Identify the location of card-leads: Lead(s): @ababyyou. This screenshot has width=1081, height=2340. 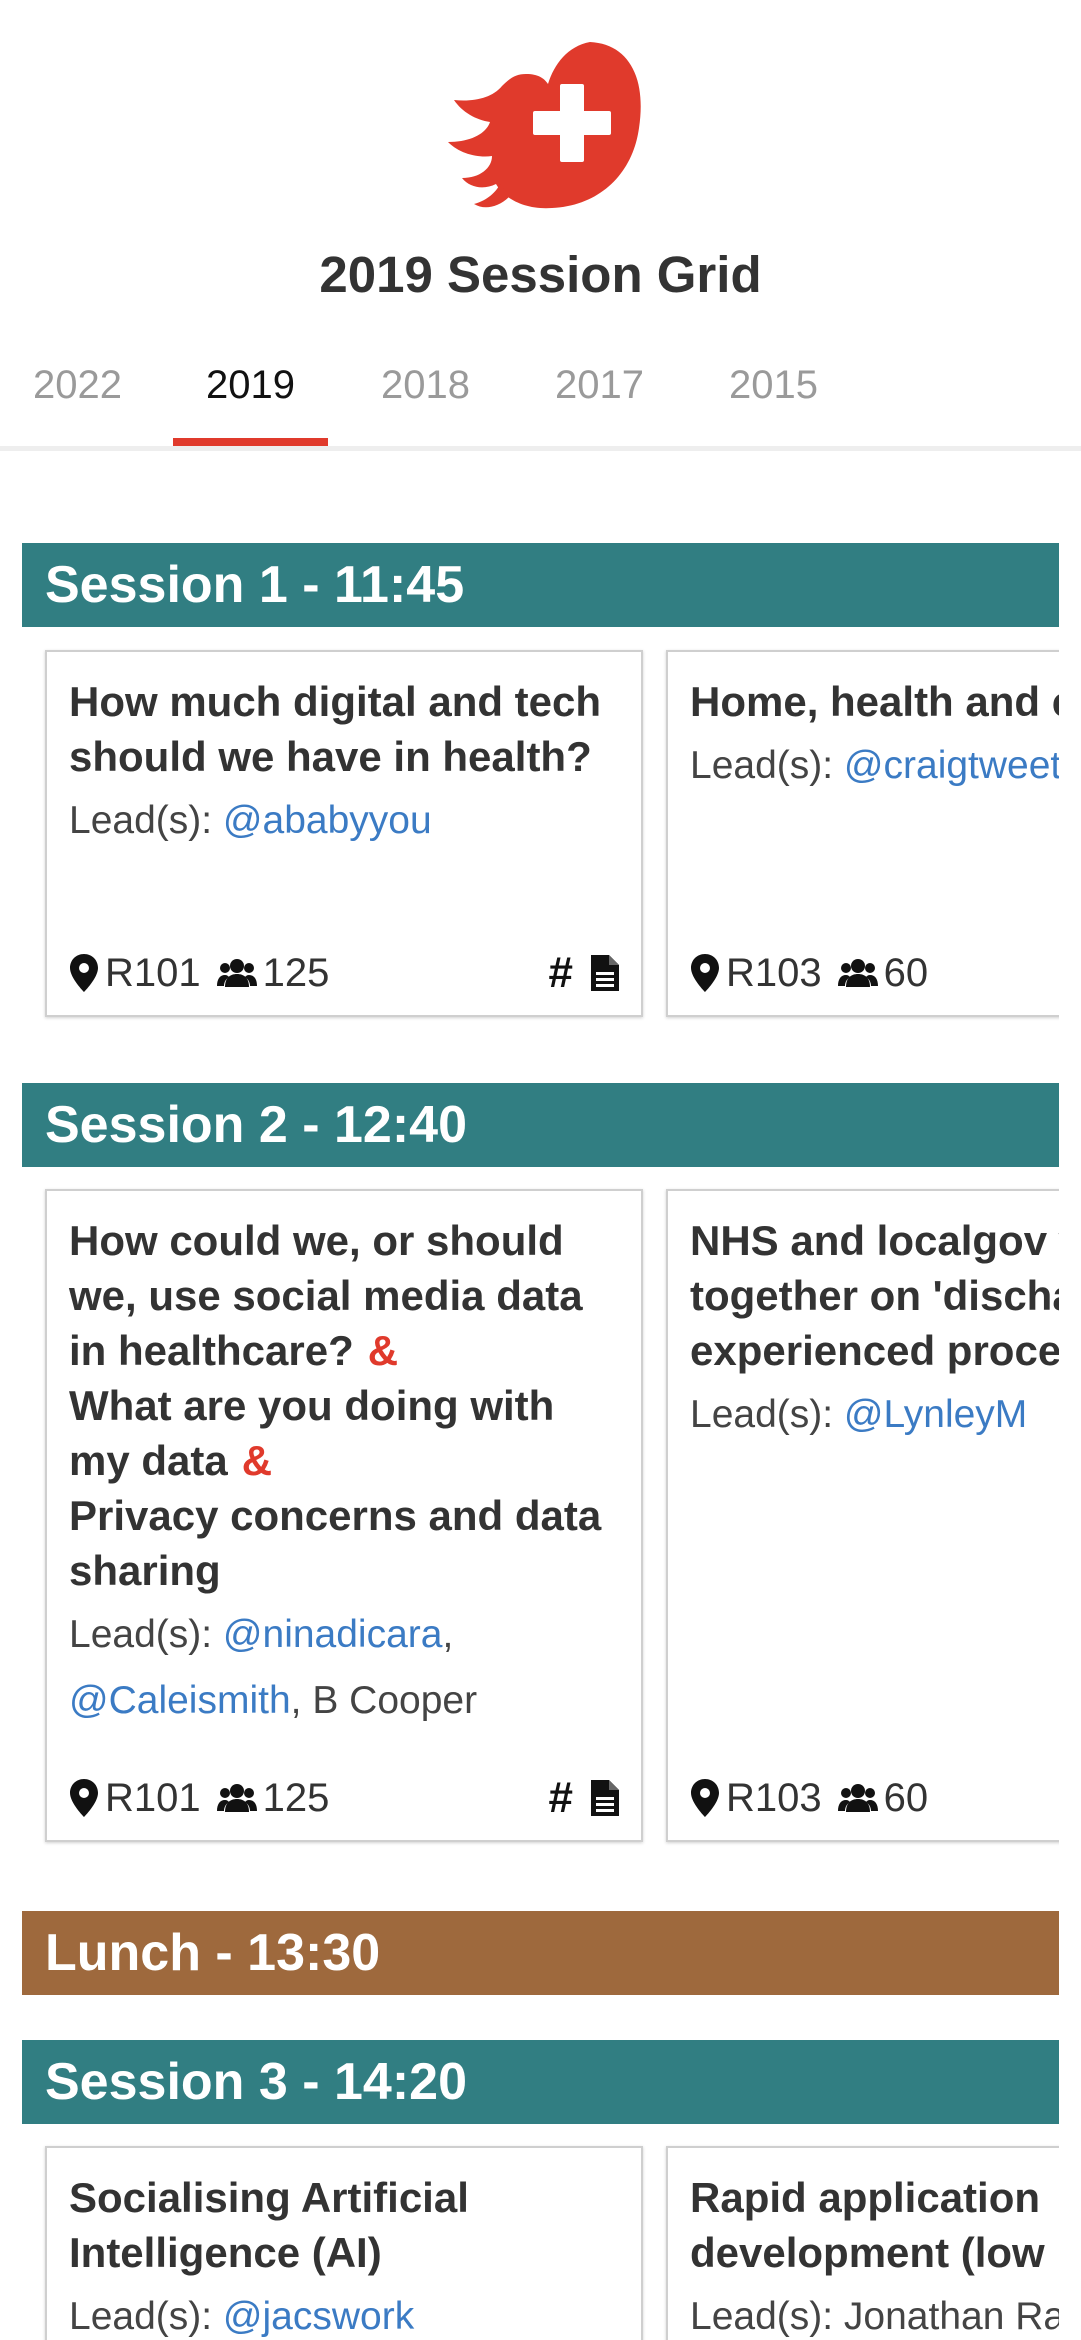
(344, 821).